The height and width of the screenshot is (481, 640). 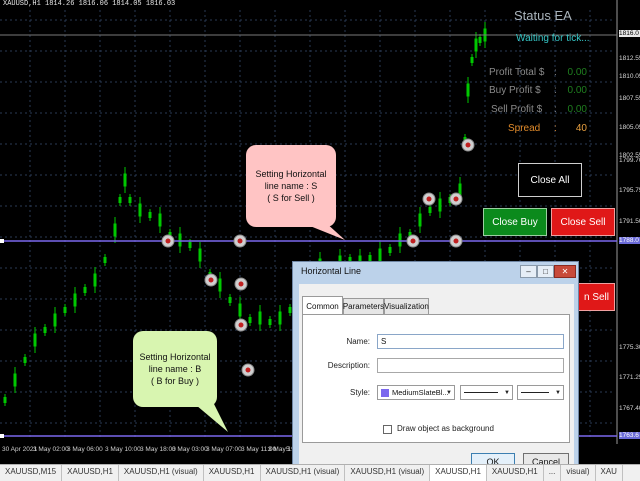 I want to click on color-select: MediumSlateBl... ▼, so click(x=416, y=392).